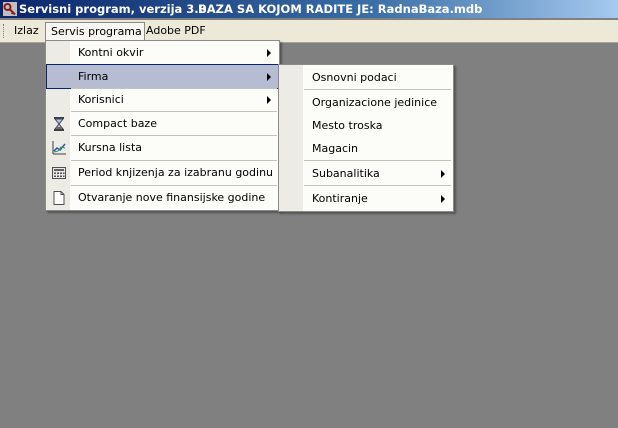  I want to click on menu-servis-programa-label: Servis programa, so click(96, 31).